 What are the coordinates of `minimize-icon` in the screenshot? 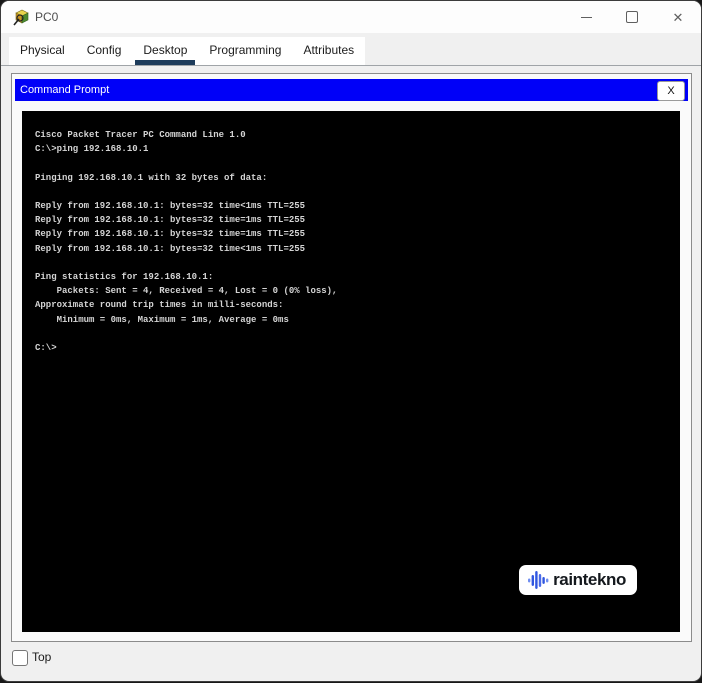 It's located at (586, 17).